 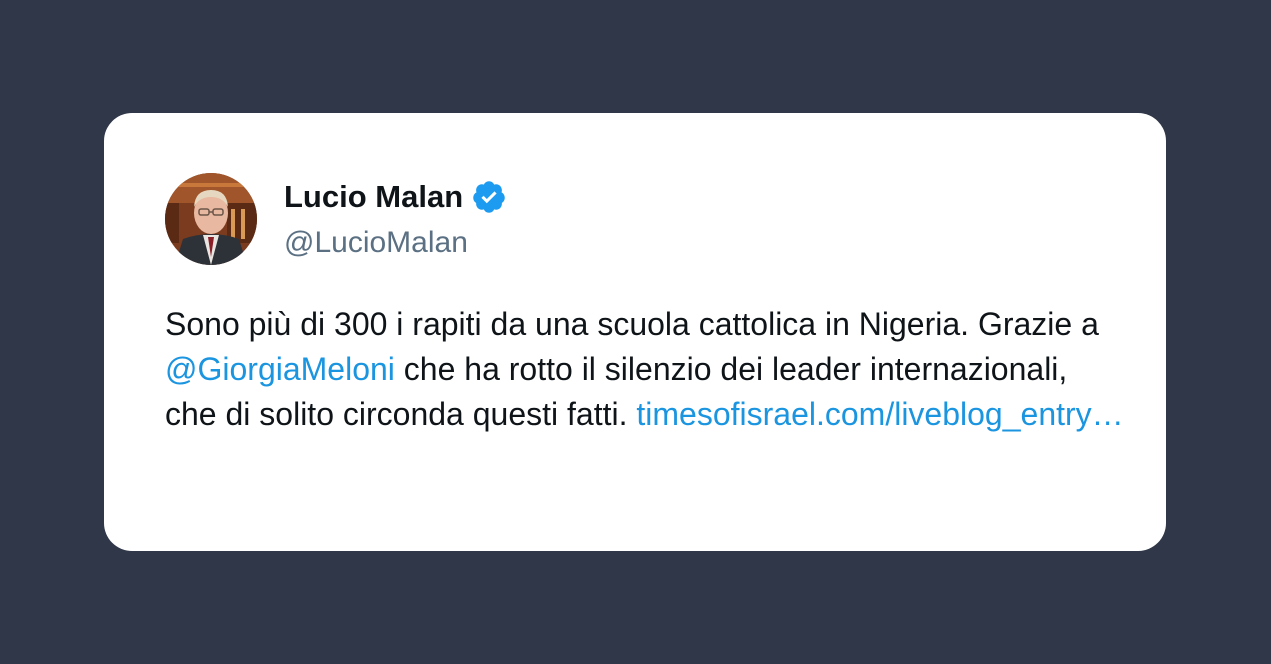 I want to click on author-name-text: Lucio Malan, so click(x=373, y=197).